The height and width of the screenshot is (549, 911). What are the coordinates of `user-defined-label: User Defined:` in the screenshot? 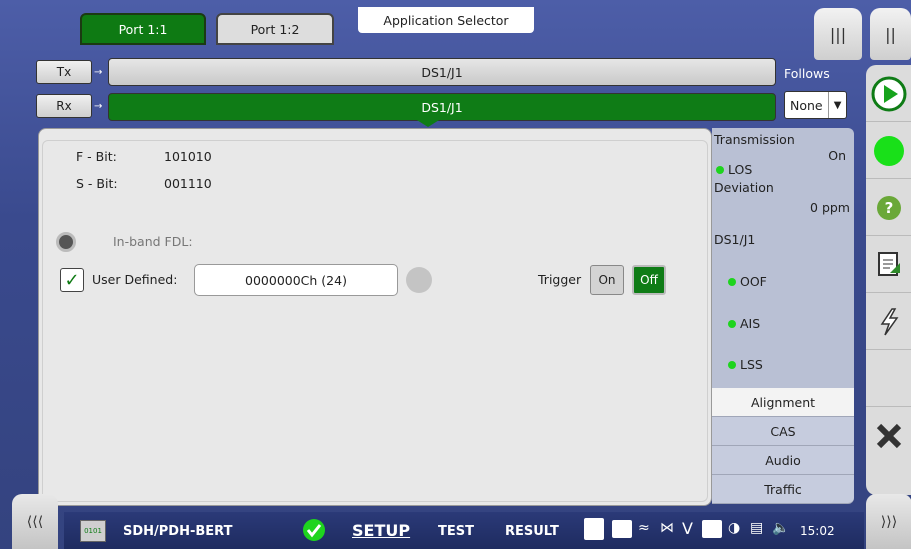 It's located at (135, 279).